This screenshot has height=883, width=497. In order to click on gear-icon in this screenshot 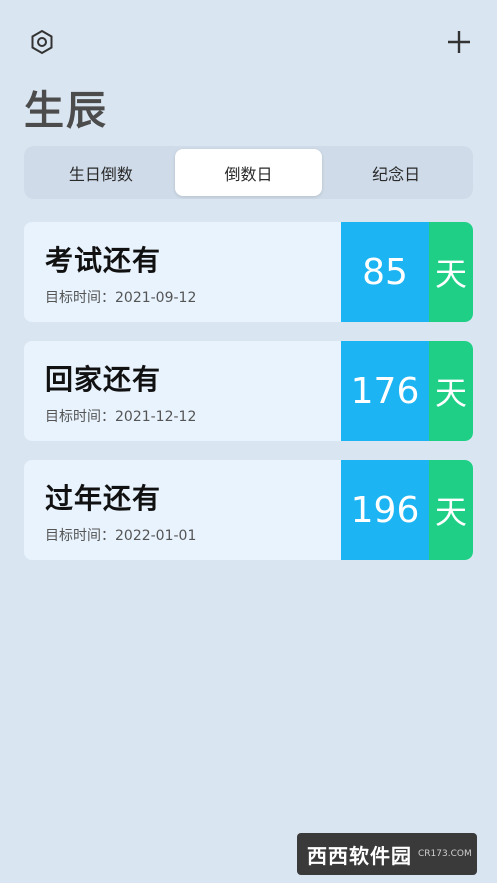, I will do `click(42, 42)`.